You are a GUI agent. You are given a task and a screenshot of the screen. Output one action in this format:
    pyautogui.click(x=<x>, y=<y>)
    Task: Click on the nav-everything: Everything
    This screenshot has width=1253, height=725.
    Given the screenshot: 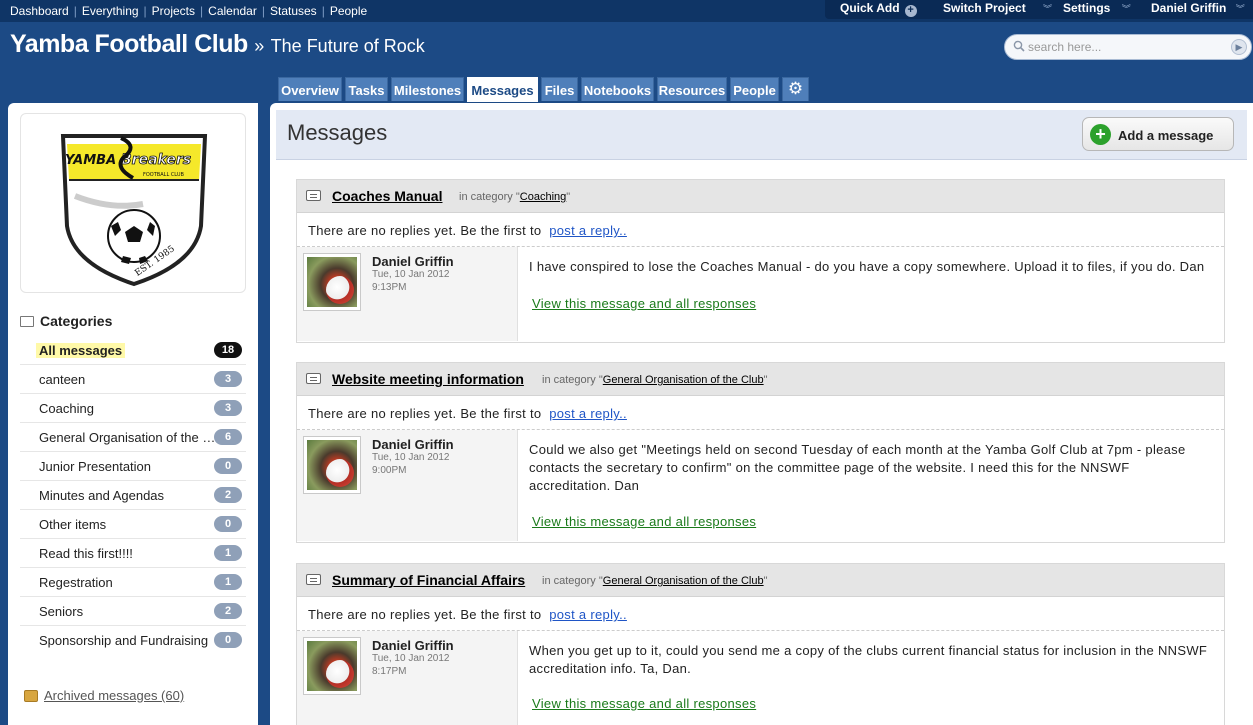 What is the action you would take?
    pyautogui.click(x=110, y=11)
    